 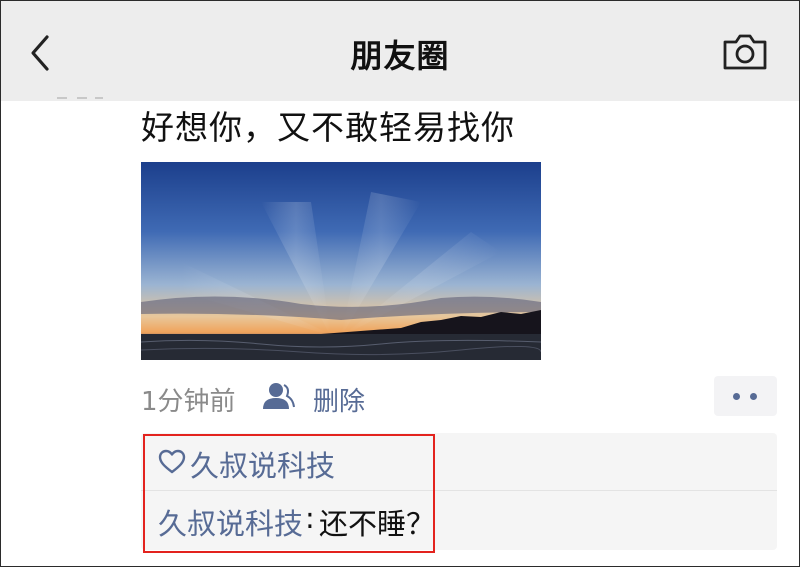 I want to click on delete-button: 删除, so click(x=339, y=399).